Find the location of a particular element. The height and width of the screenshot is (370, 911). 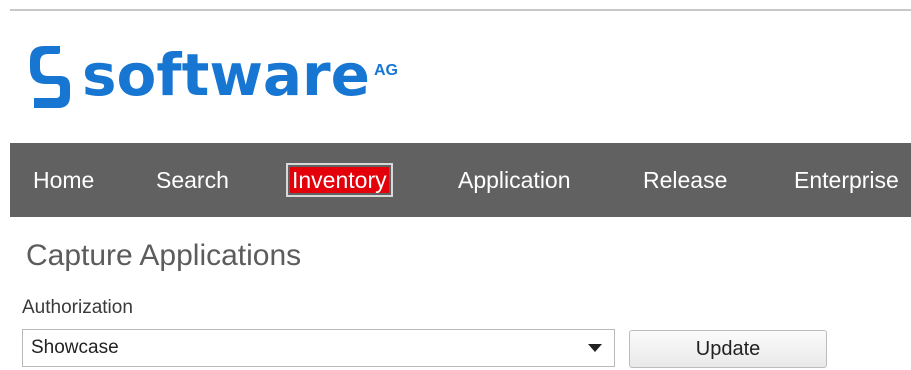

software-ag-s-icon is located at coordinates (50, 77).